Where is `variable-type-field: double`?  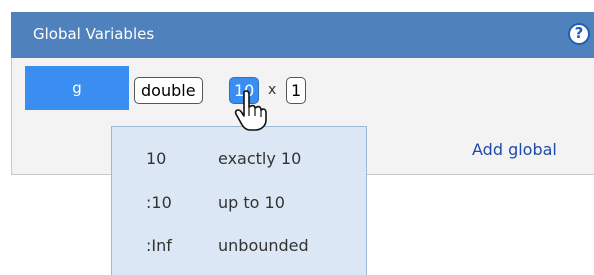
variable-type-field: double is located at coordinates (168, 90).